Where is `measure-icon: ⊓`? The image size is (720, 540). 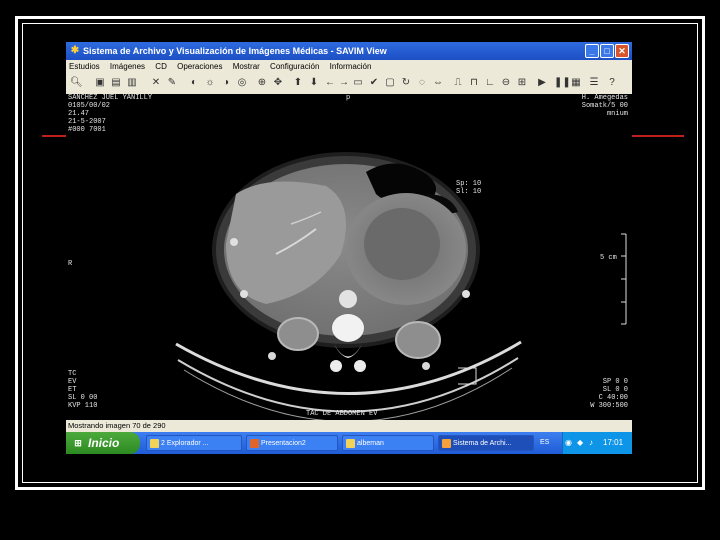
measure-icon: ⊓ is located at coordinates (474, 83).